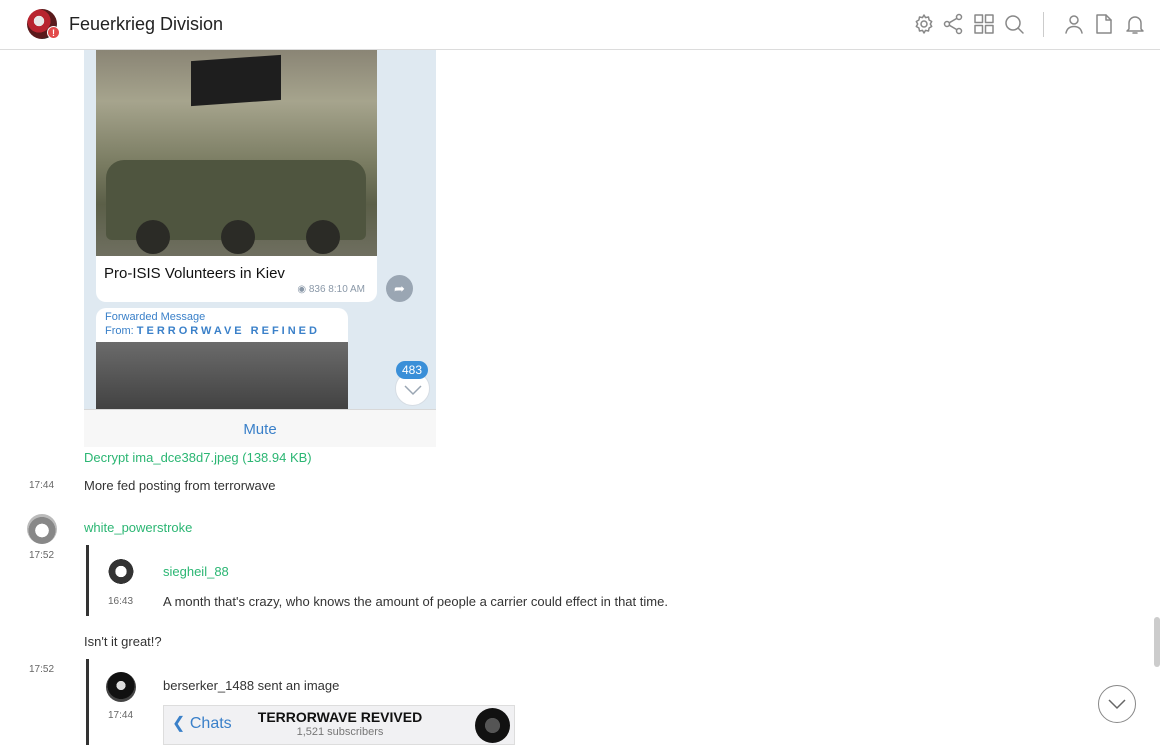  I want to click on search-icon, so click(1014, 24).